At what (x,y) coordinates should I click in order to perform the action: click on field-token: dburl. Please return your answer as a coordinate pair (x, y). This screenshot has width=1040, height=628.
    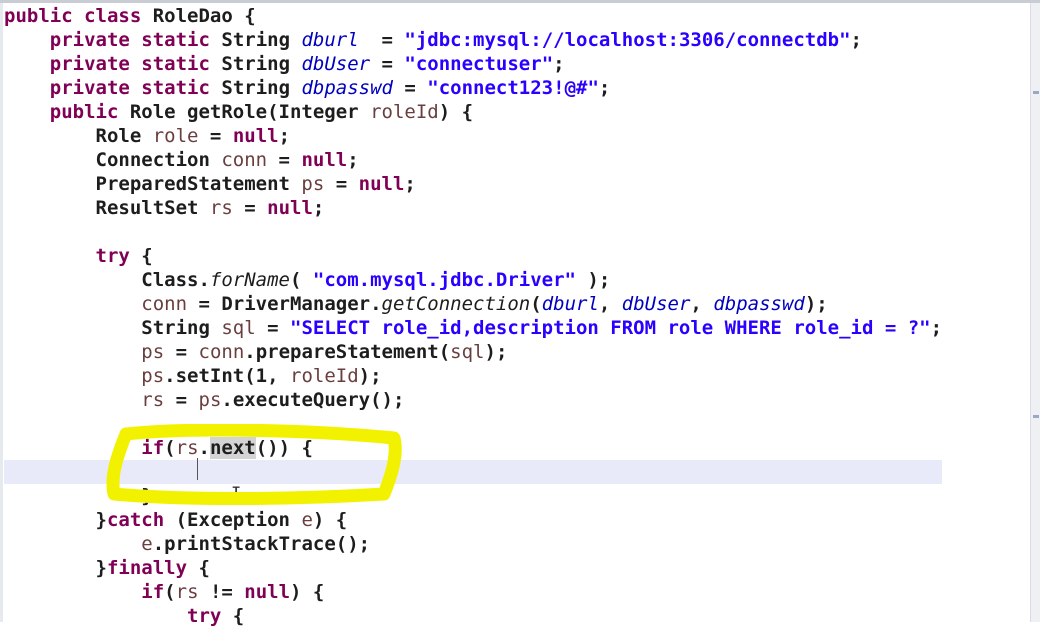
    Looking at the image, I should click on (570, 304).